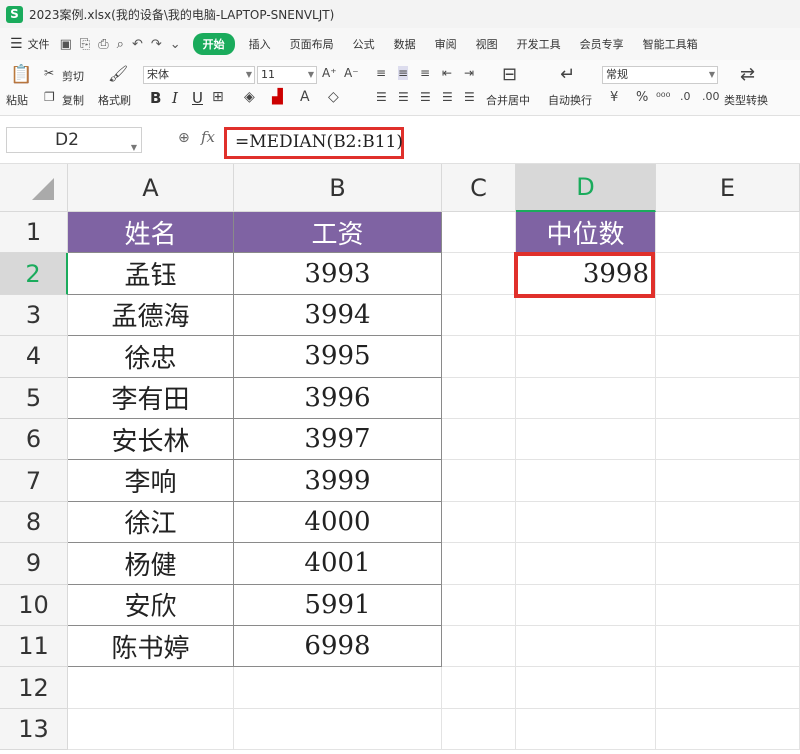  What do you see at coordinates (381, 97) in the screenshot?
I see `align-left-icon: ☰` at bounding box center [381, 97].